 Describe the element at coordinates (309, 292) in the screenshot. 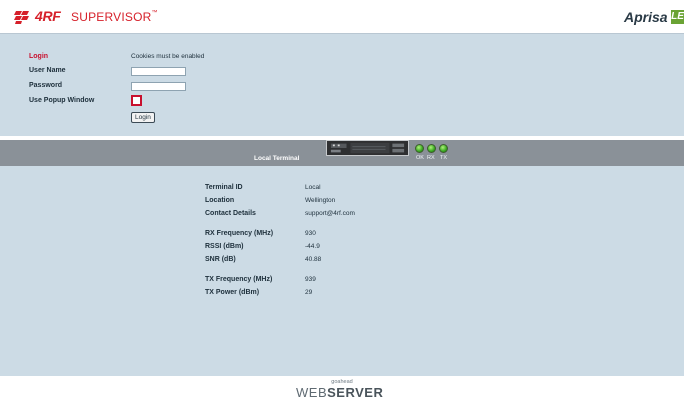

I see `info-value: 29` at that location.